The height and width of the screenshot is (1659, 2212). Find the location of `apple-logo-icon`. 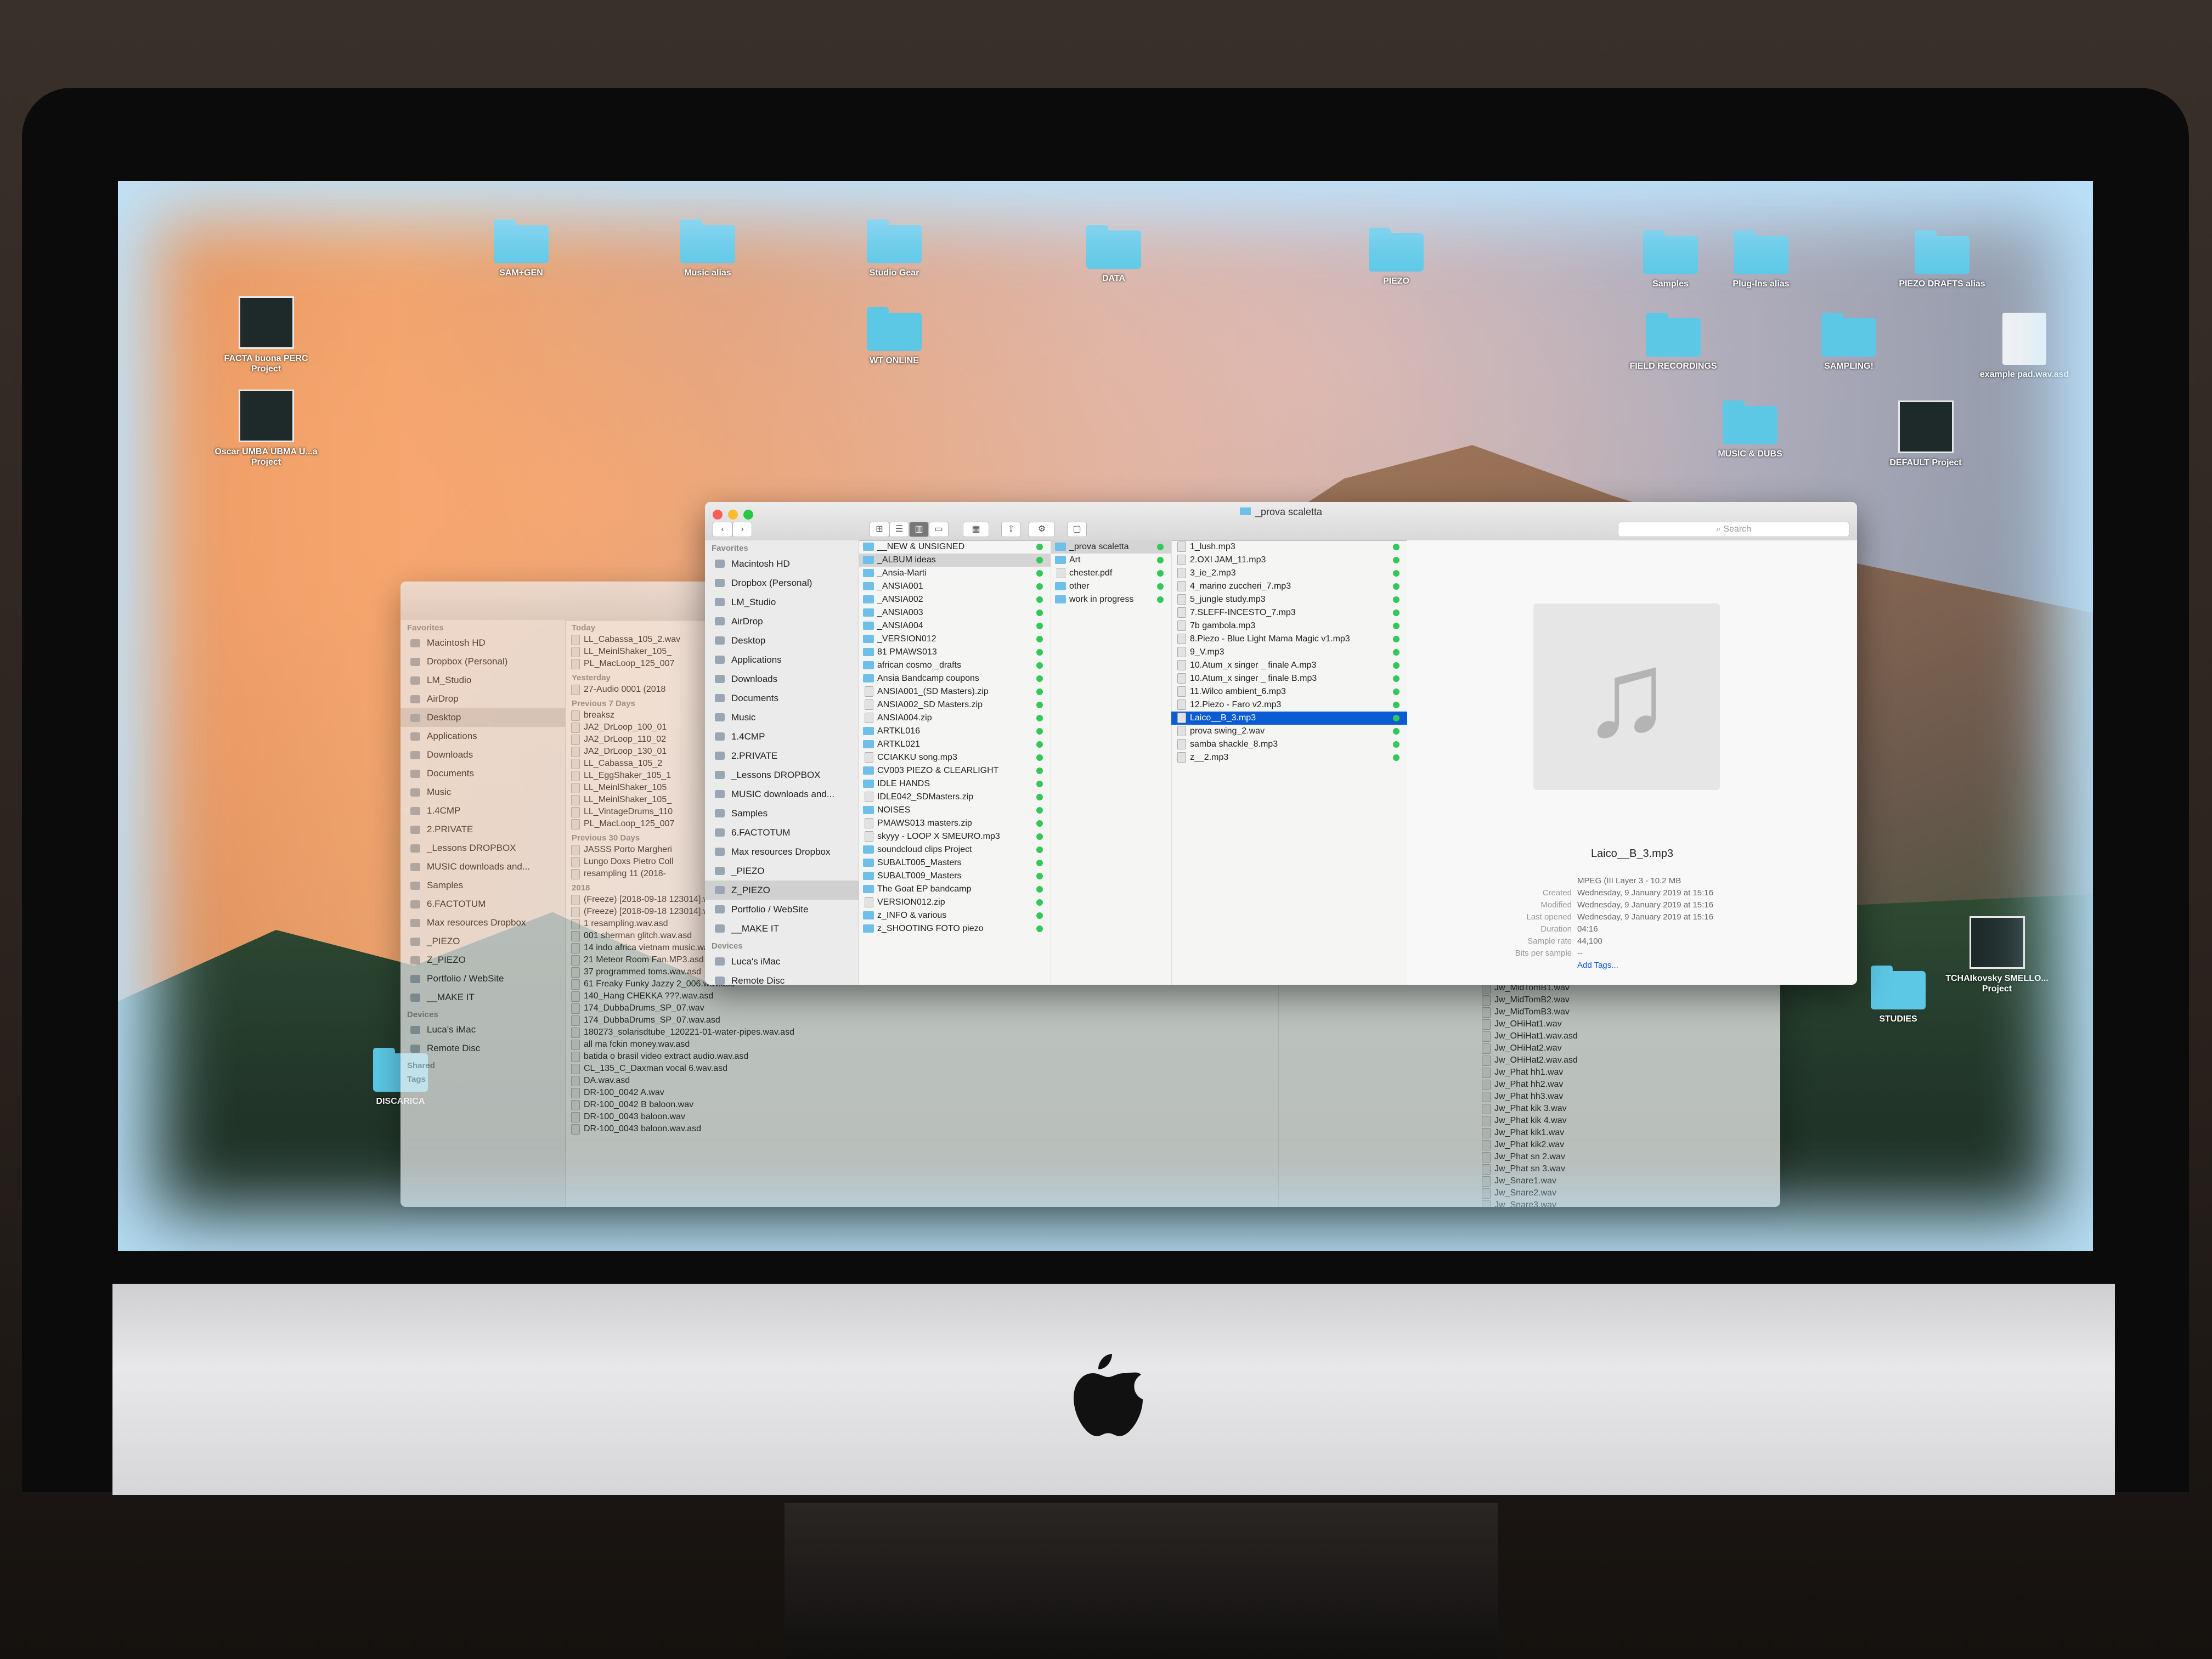

apple-logo-icon is located at coordinates (1108, 1395).